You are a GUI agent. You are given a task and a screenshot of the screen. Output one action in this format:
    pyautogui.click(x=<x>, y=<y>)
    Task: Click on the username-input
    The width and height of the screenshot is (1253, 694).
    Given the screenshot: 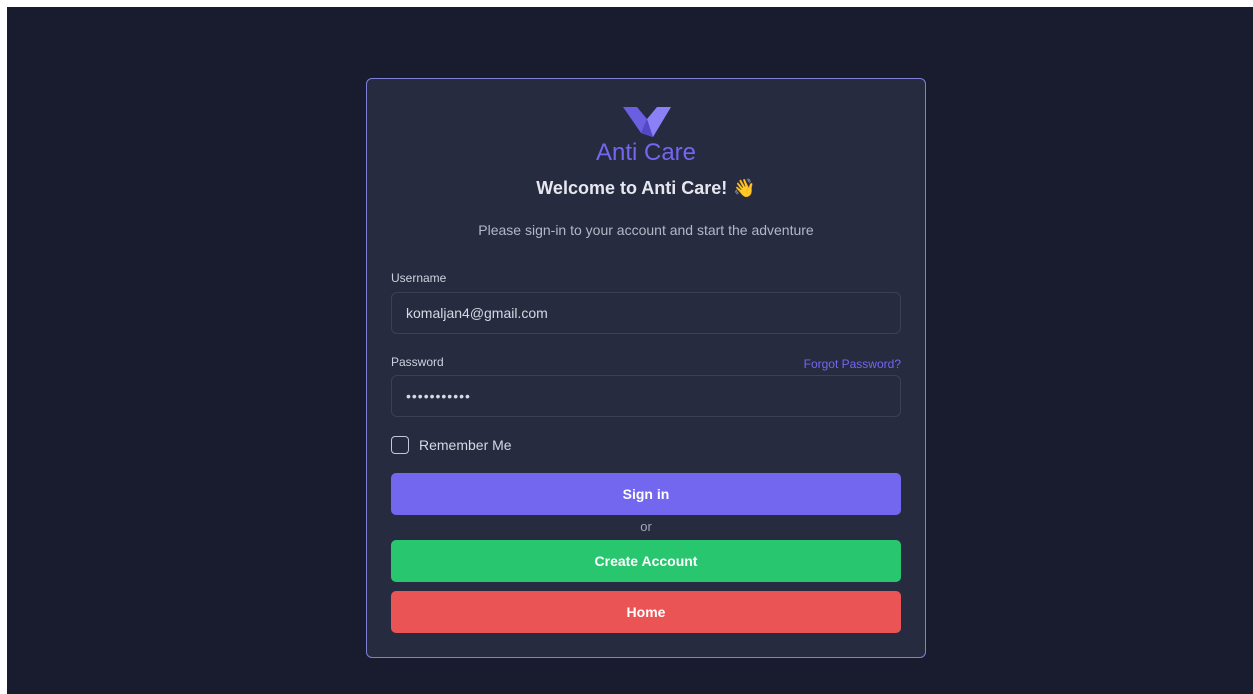 What is the action you would take?
    pyautogui.click(x=646, y=313)
    